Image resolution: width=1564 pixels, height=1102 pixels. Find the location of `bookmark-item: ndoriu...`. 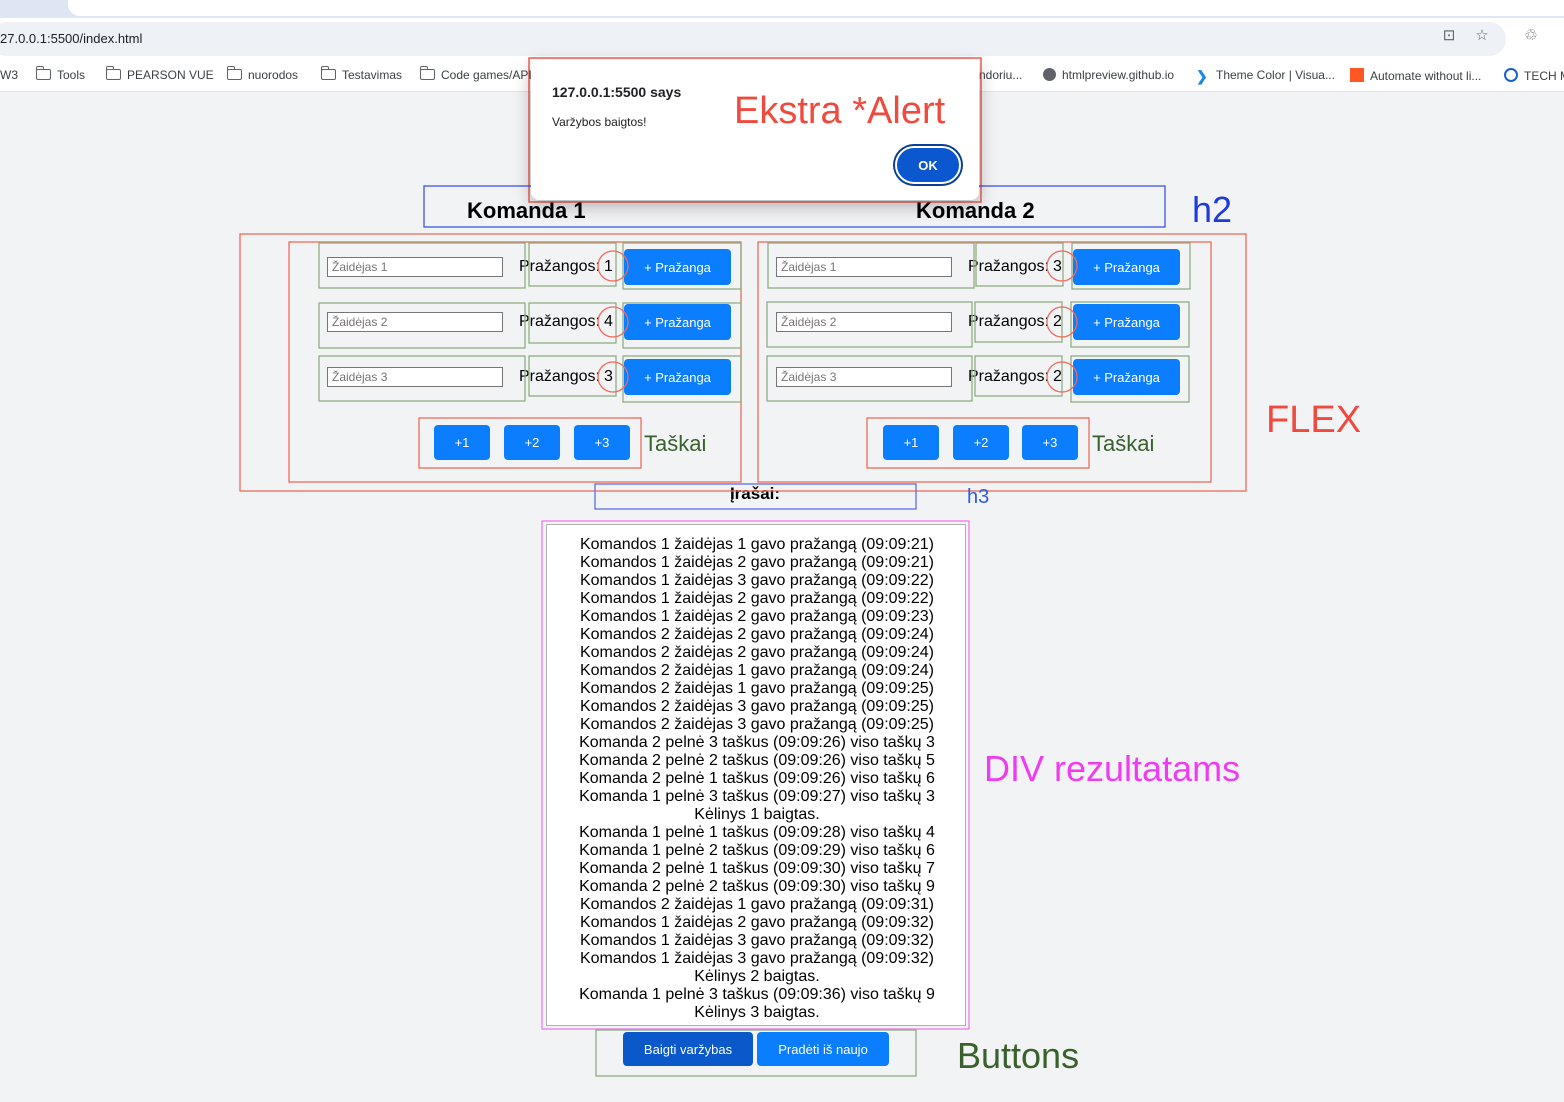

bookmark-item: ndoriu... is located at coordinates (1000, 75).